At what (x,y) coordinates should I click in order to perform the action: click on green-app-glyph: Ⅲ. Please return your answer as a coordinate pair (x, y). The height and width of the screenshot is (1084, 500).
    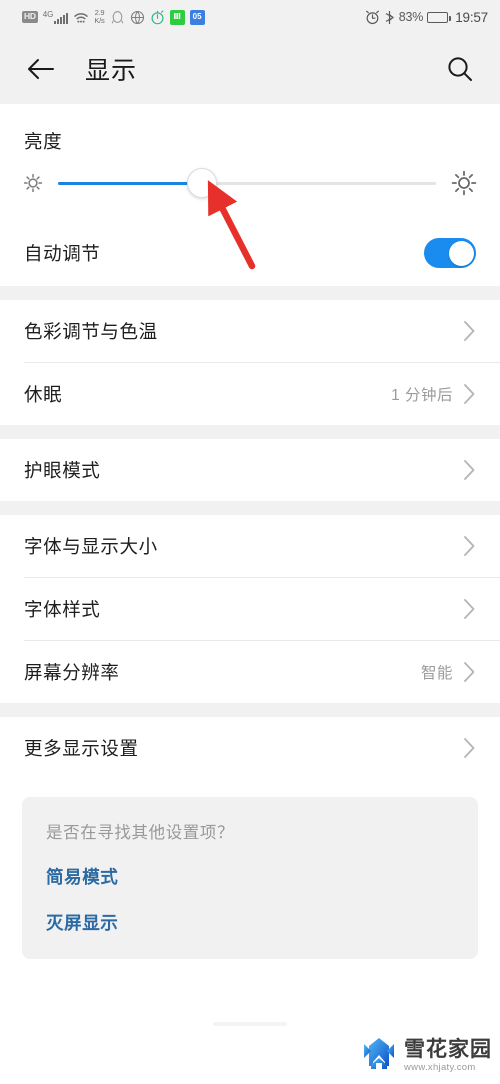
    Looking at the image, I should click on (177, 16).